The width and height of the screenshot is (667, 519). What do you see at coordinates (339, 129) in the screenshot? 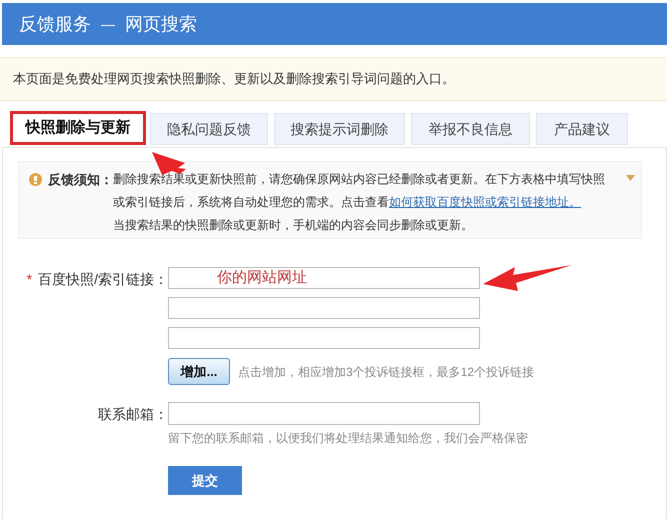
I see `tab: 搜索提示词删除` at bounding box center [339, 129].